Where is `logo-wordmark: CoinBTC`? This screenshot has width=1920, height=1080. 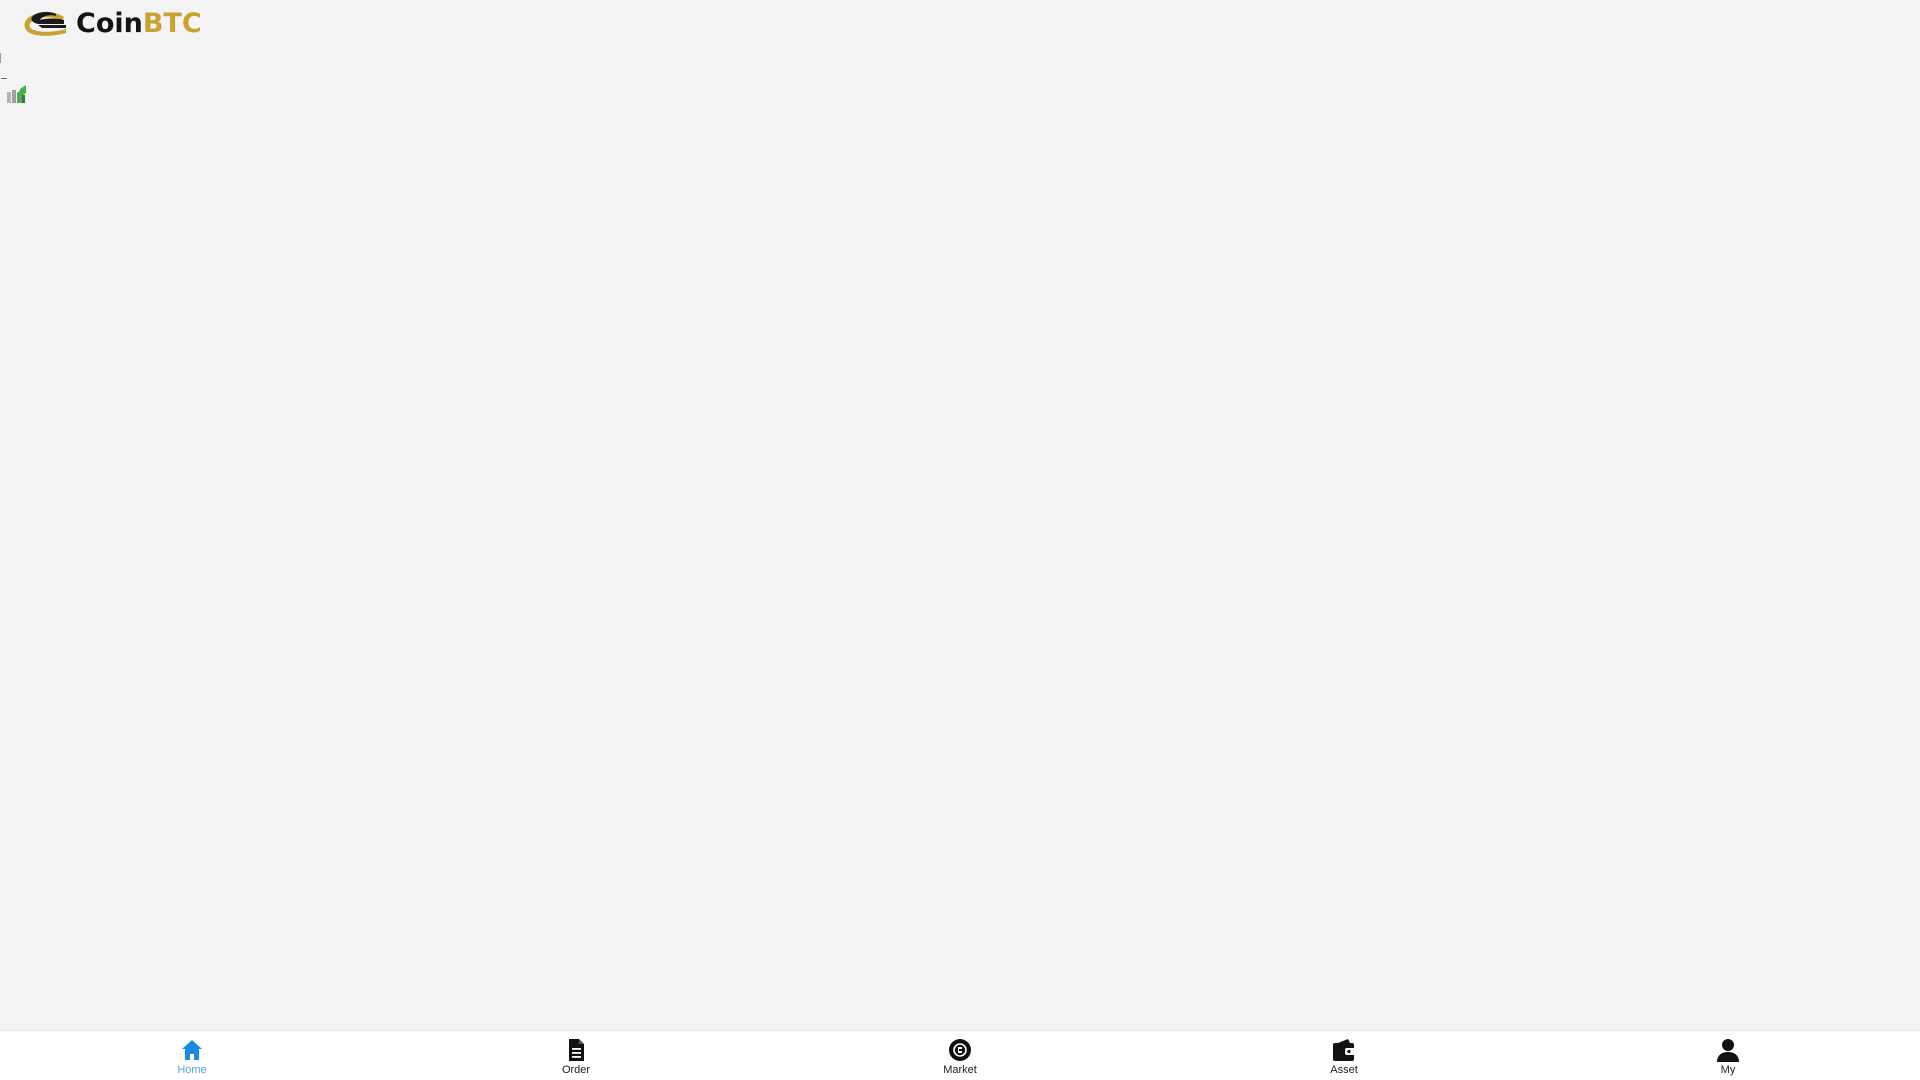
logo-wordmark: CoinBTC is located at coordinates (139, 24).